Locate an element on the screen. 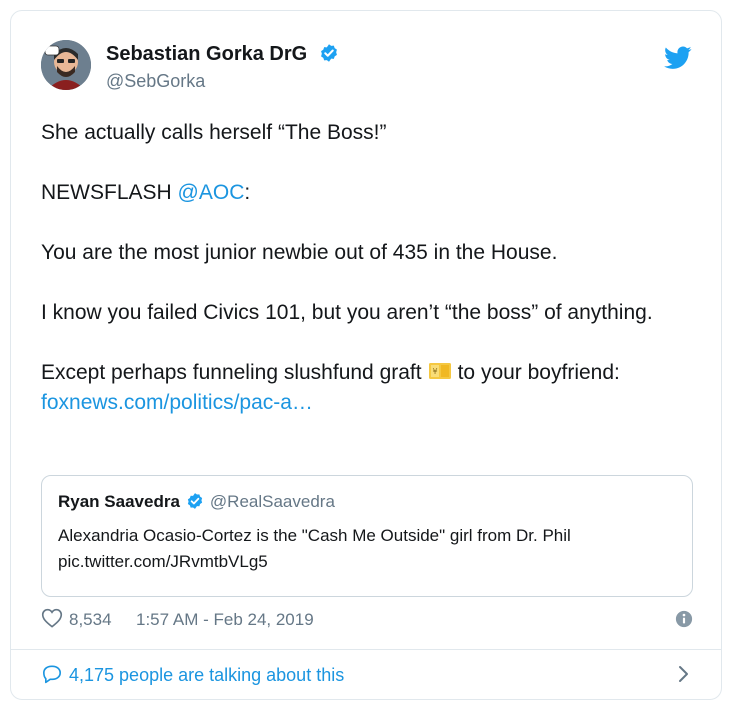 The image size is (735, 711). cash-emoji-icon: ¥ is located at coordinates (439, 371).